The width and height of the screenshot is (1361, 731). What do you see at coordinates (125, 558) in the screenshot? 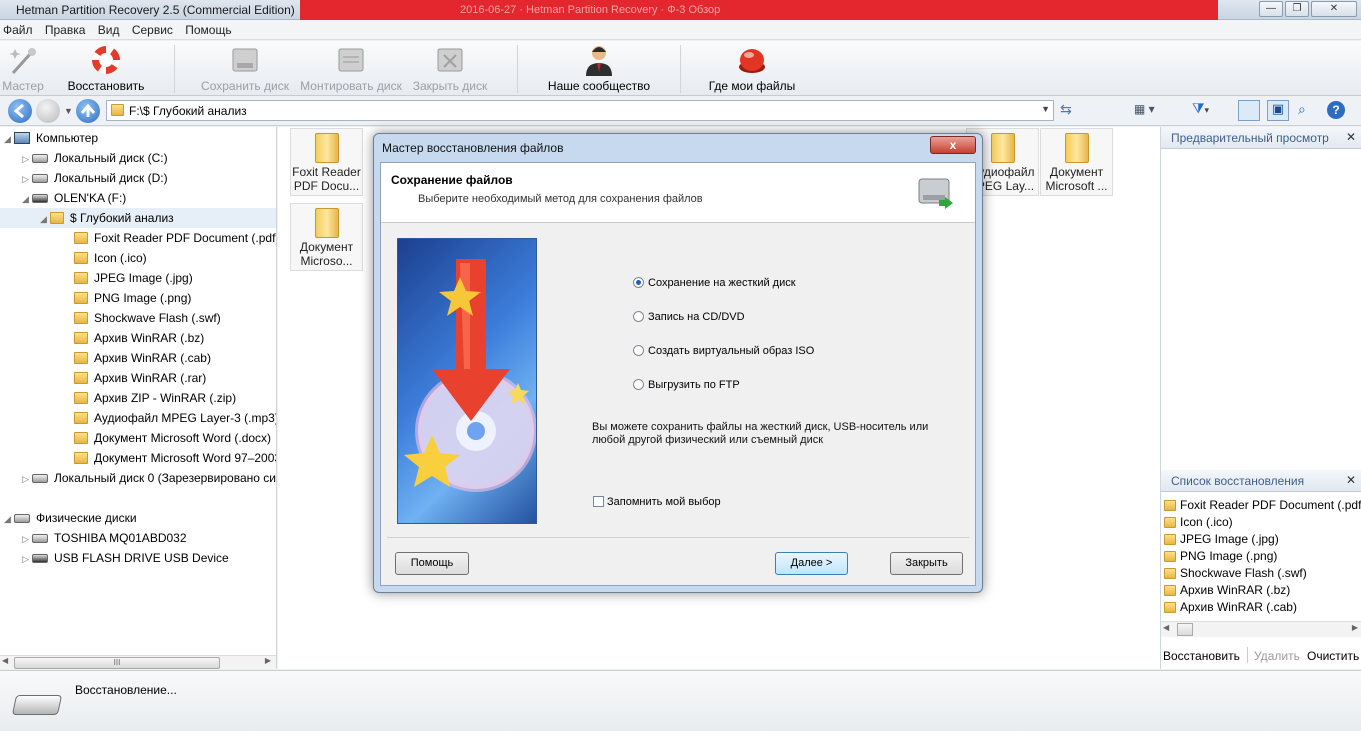
I see `tree-item-usb: ▷ USB FLASH DRIVE USB Device` at bounding box center [125, 558].